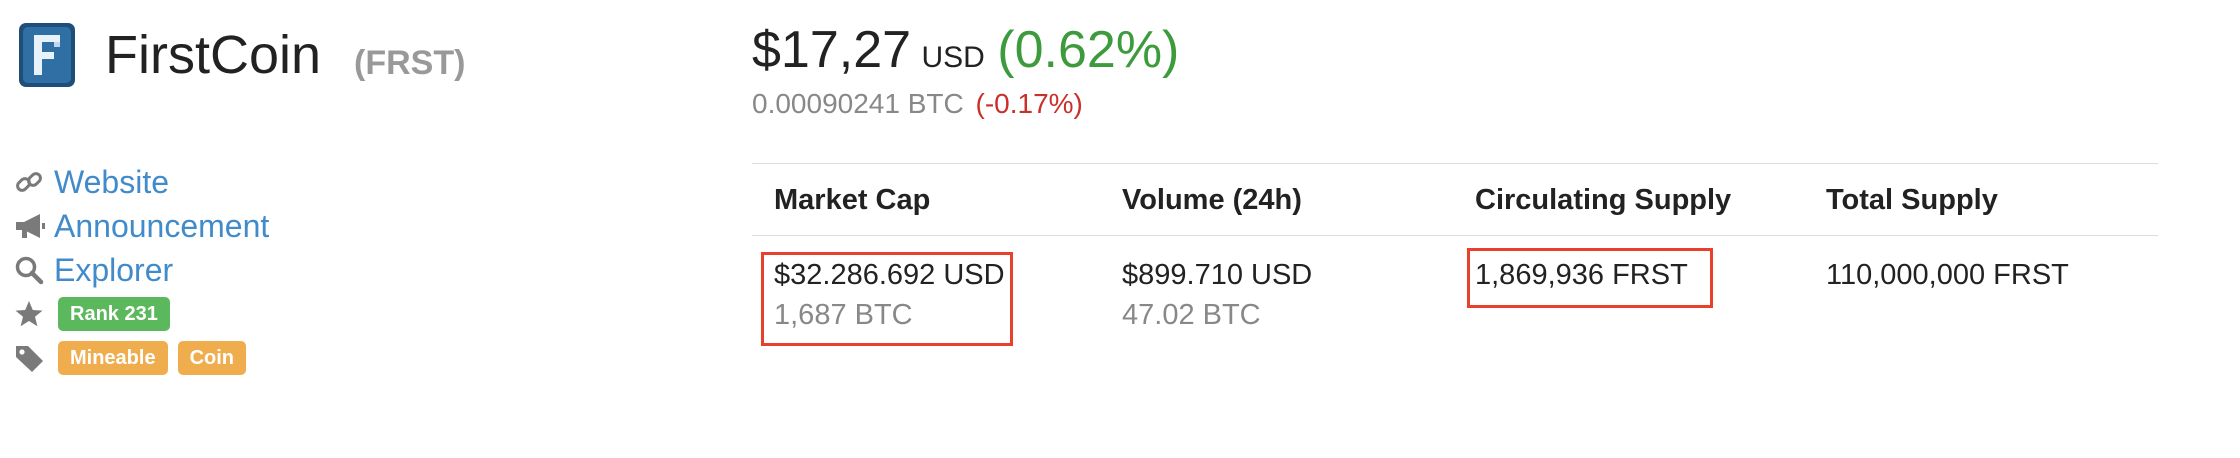  I want to click on table-header-divider, so click(1455, 235).